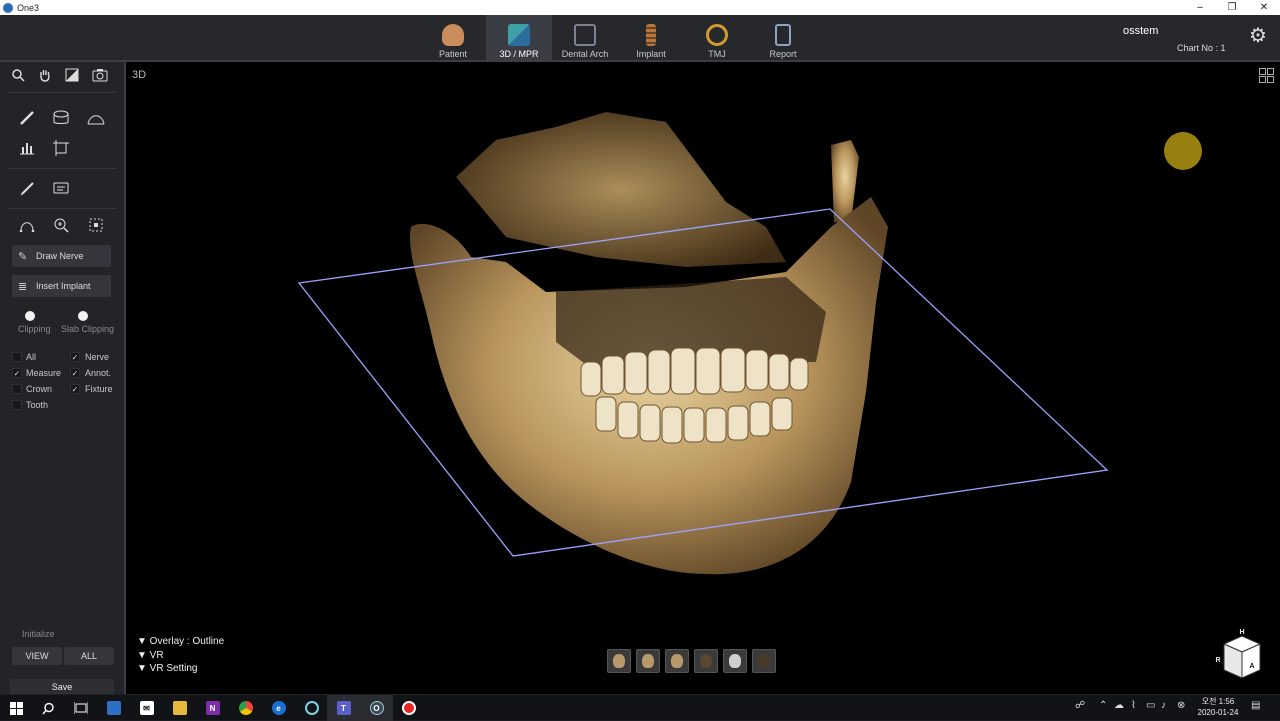 The width and height of the screenshot is (1280, 721). Describe the element at coordinates (98, 373) in the screenshot. I see `annotation-label: Annot.` at that location.